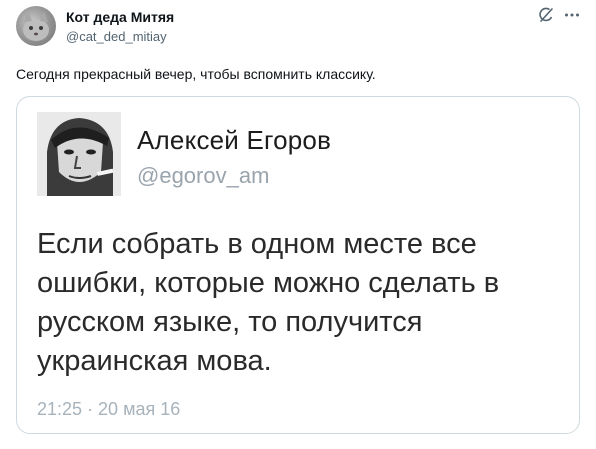 The width and height of the screenshot is (596, 449). I want to click on man-portrait-image, so click(79, 154).